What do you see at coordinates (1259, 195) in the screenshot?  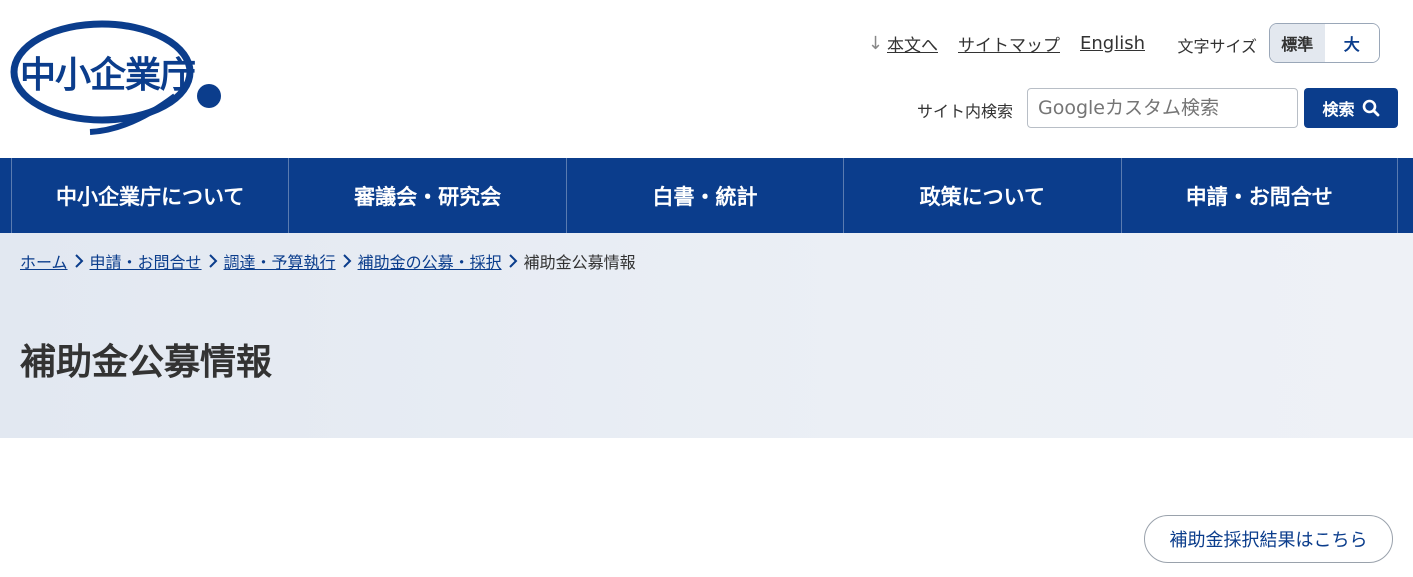 I see `nav-item-applications: 申請・お問合せ` at bounding box center [1259, 195].